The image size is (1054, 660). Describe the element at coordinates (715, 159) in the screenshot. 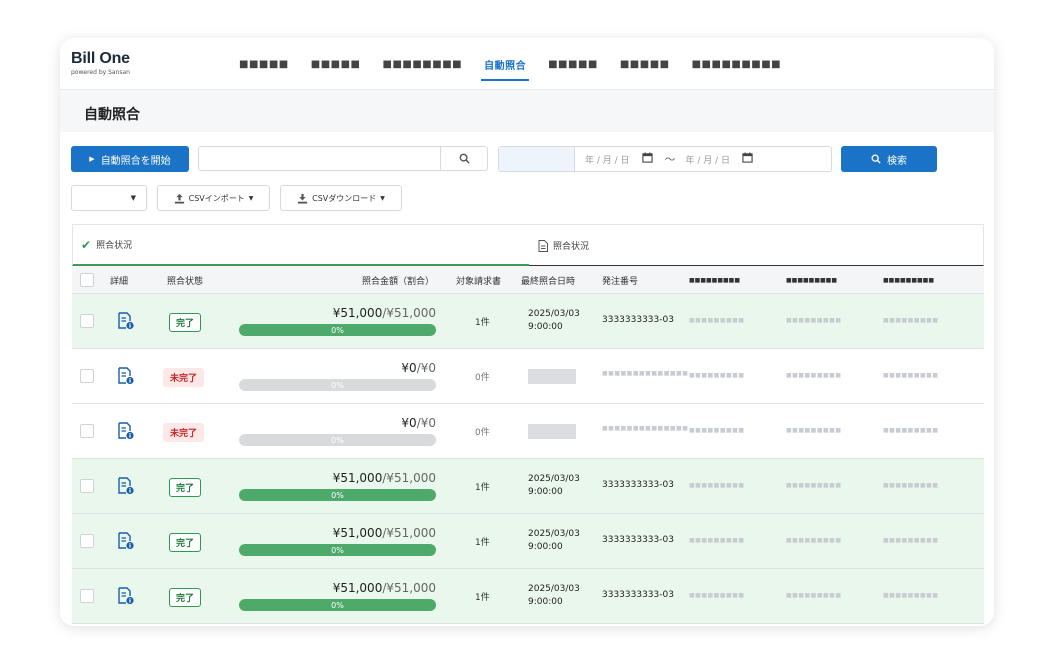

I see `date-to-field: 年 / 月 / 日` at that location.